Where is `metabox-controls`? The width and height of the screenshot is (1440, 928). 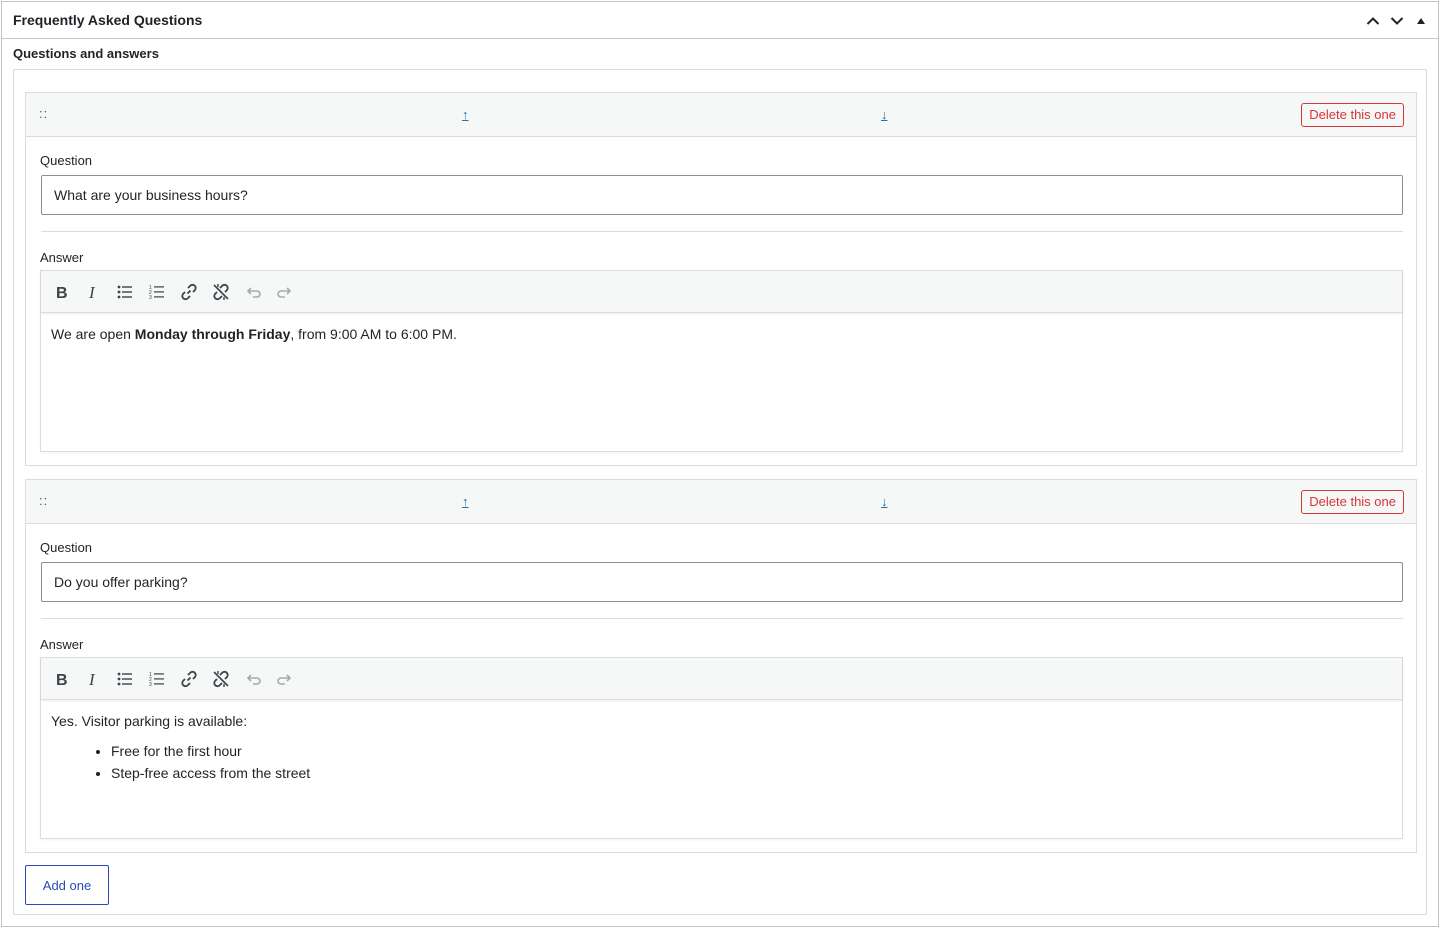
metabox-controls is located at coordinates (1397, 21).